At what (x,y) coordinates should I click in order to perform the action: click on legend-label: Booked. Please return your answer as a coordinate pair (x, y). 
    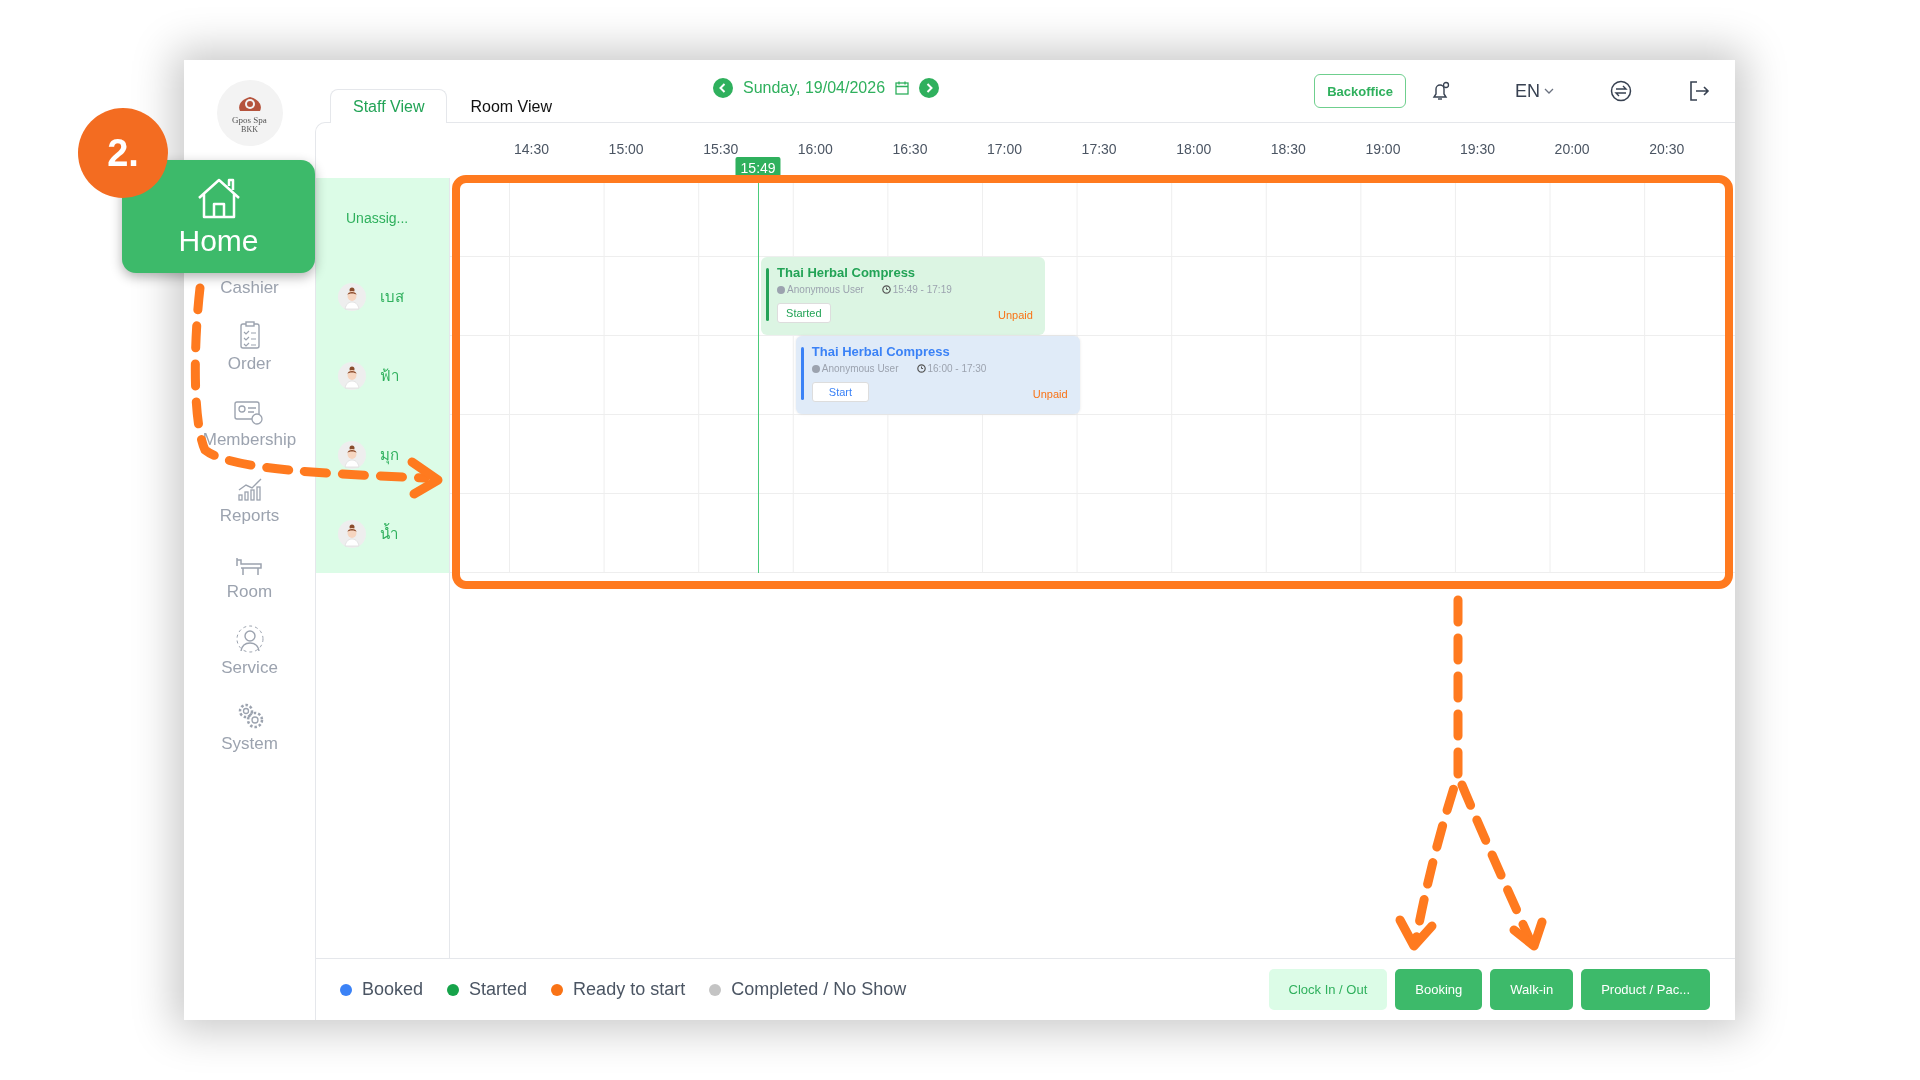
    Looking at the image, I should click on (393, 989).